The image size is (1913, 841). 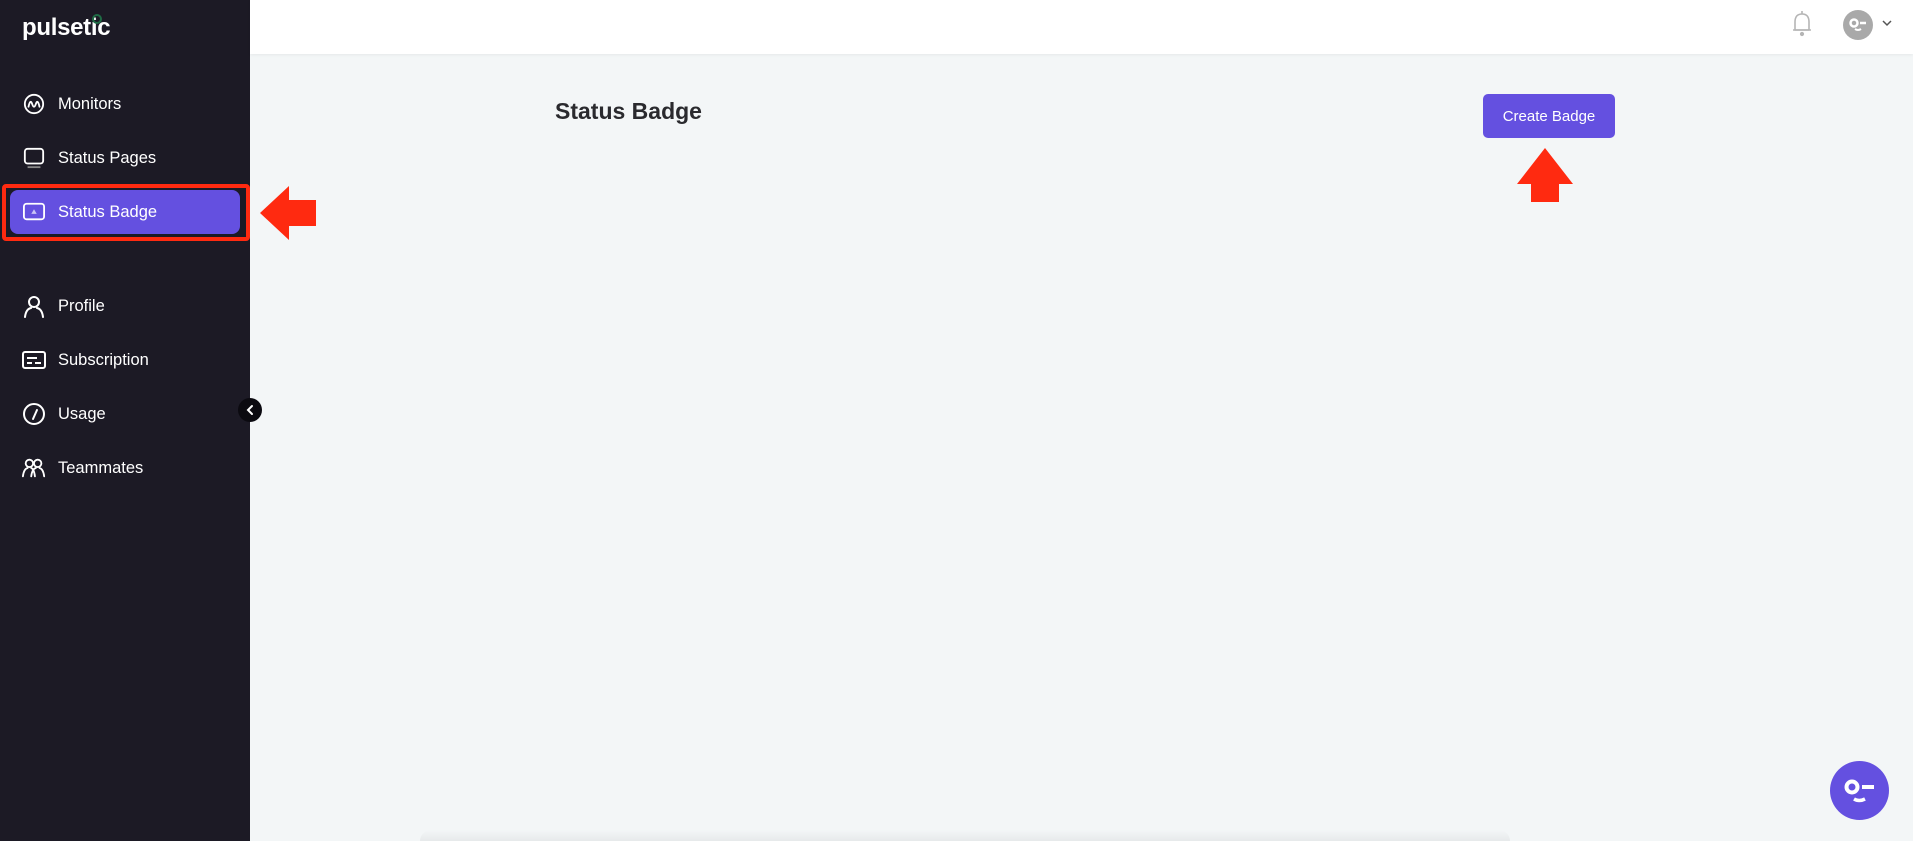 I want to click on sidebar-item-label: Monitors, so click(x=90, y=103).